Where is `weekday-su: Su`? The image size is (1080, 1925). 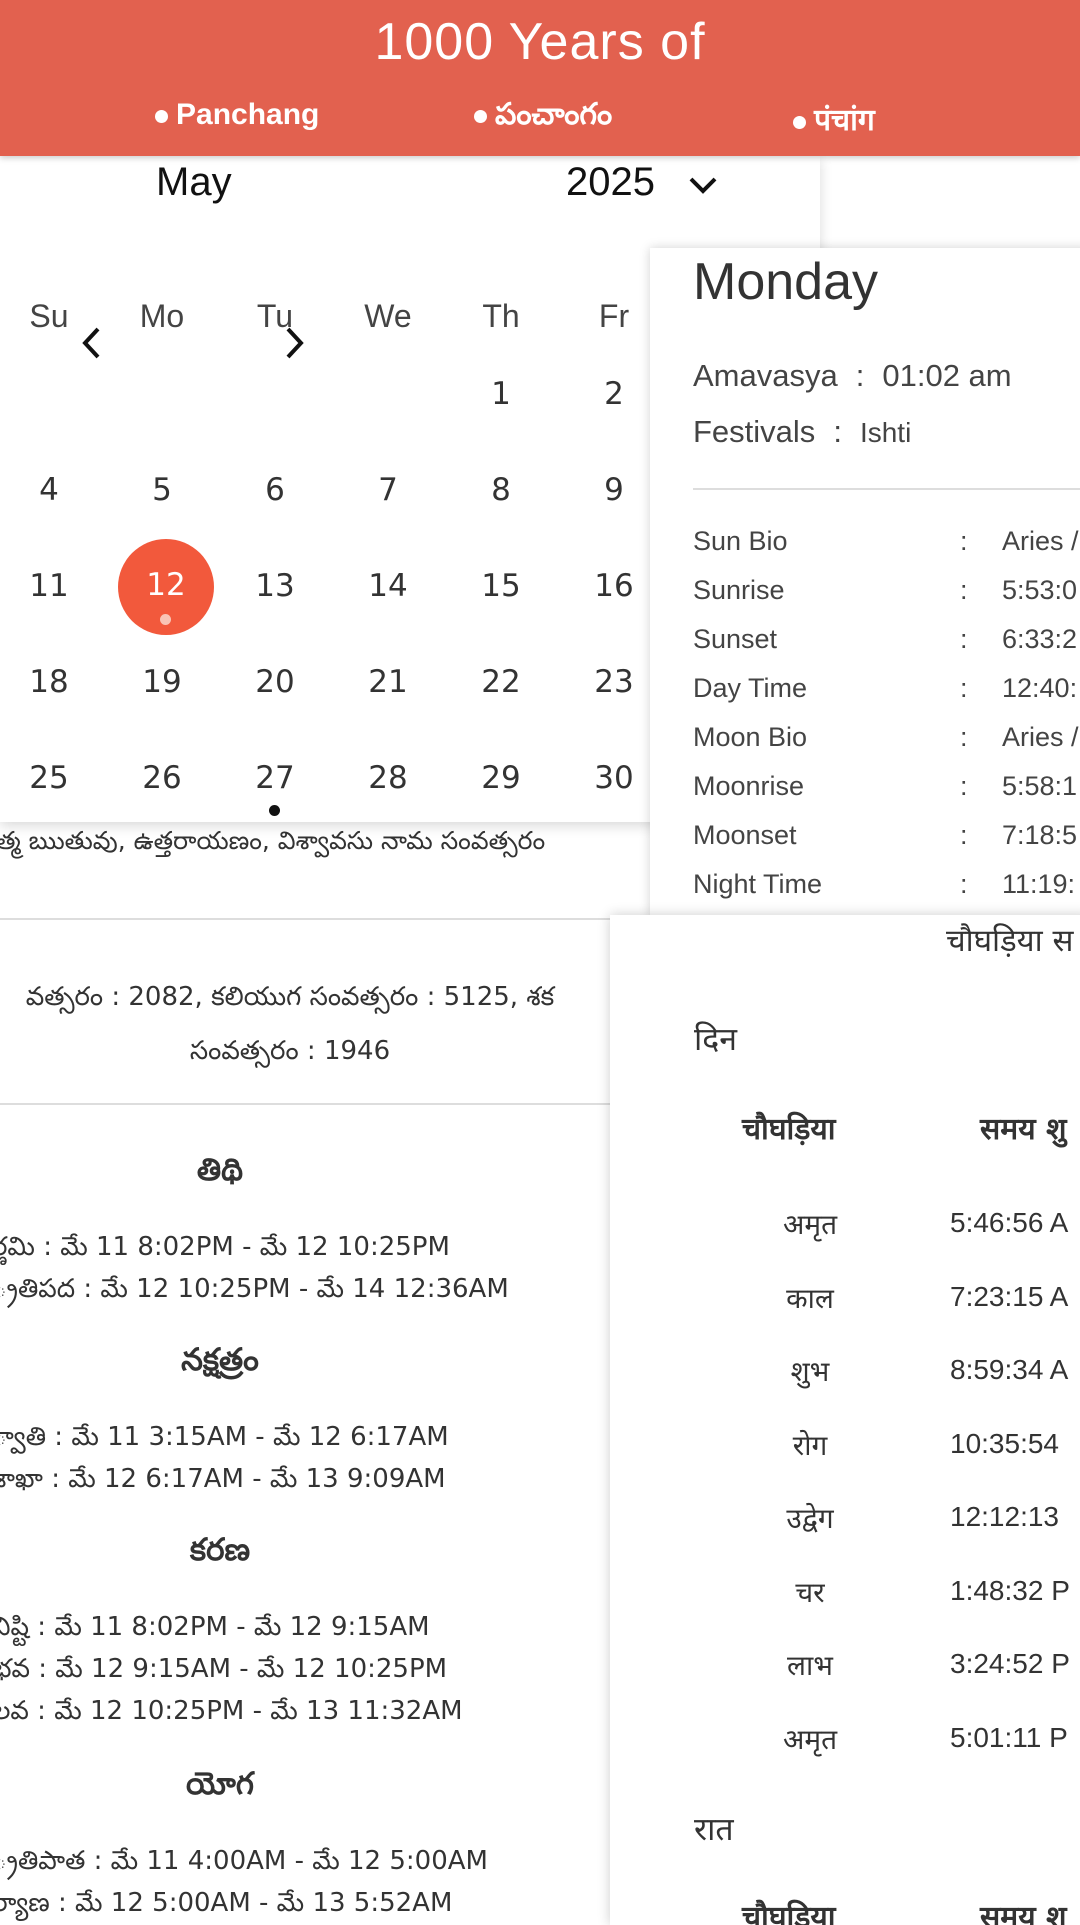 weekday-su: Su is located at coordinates (49, 316).